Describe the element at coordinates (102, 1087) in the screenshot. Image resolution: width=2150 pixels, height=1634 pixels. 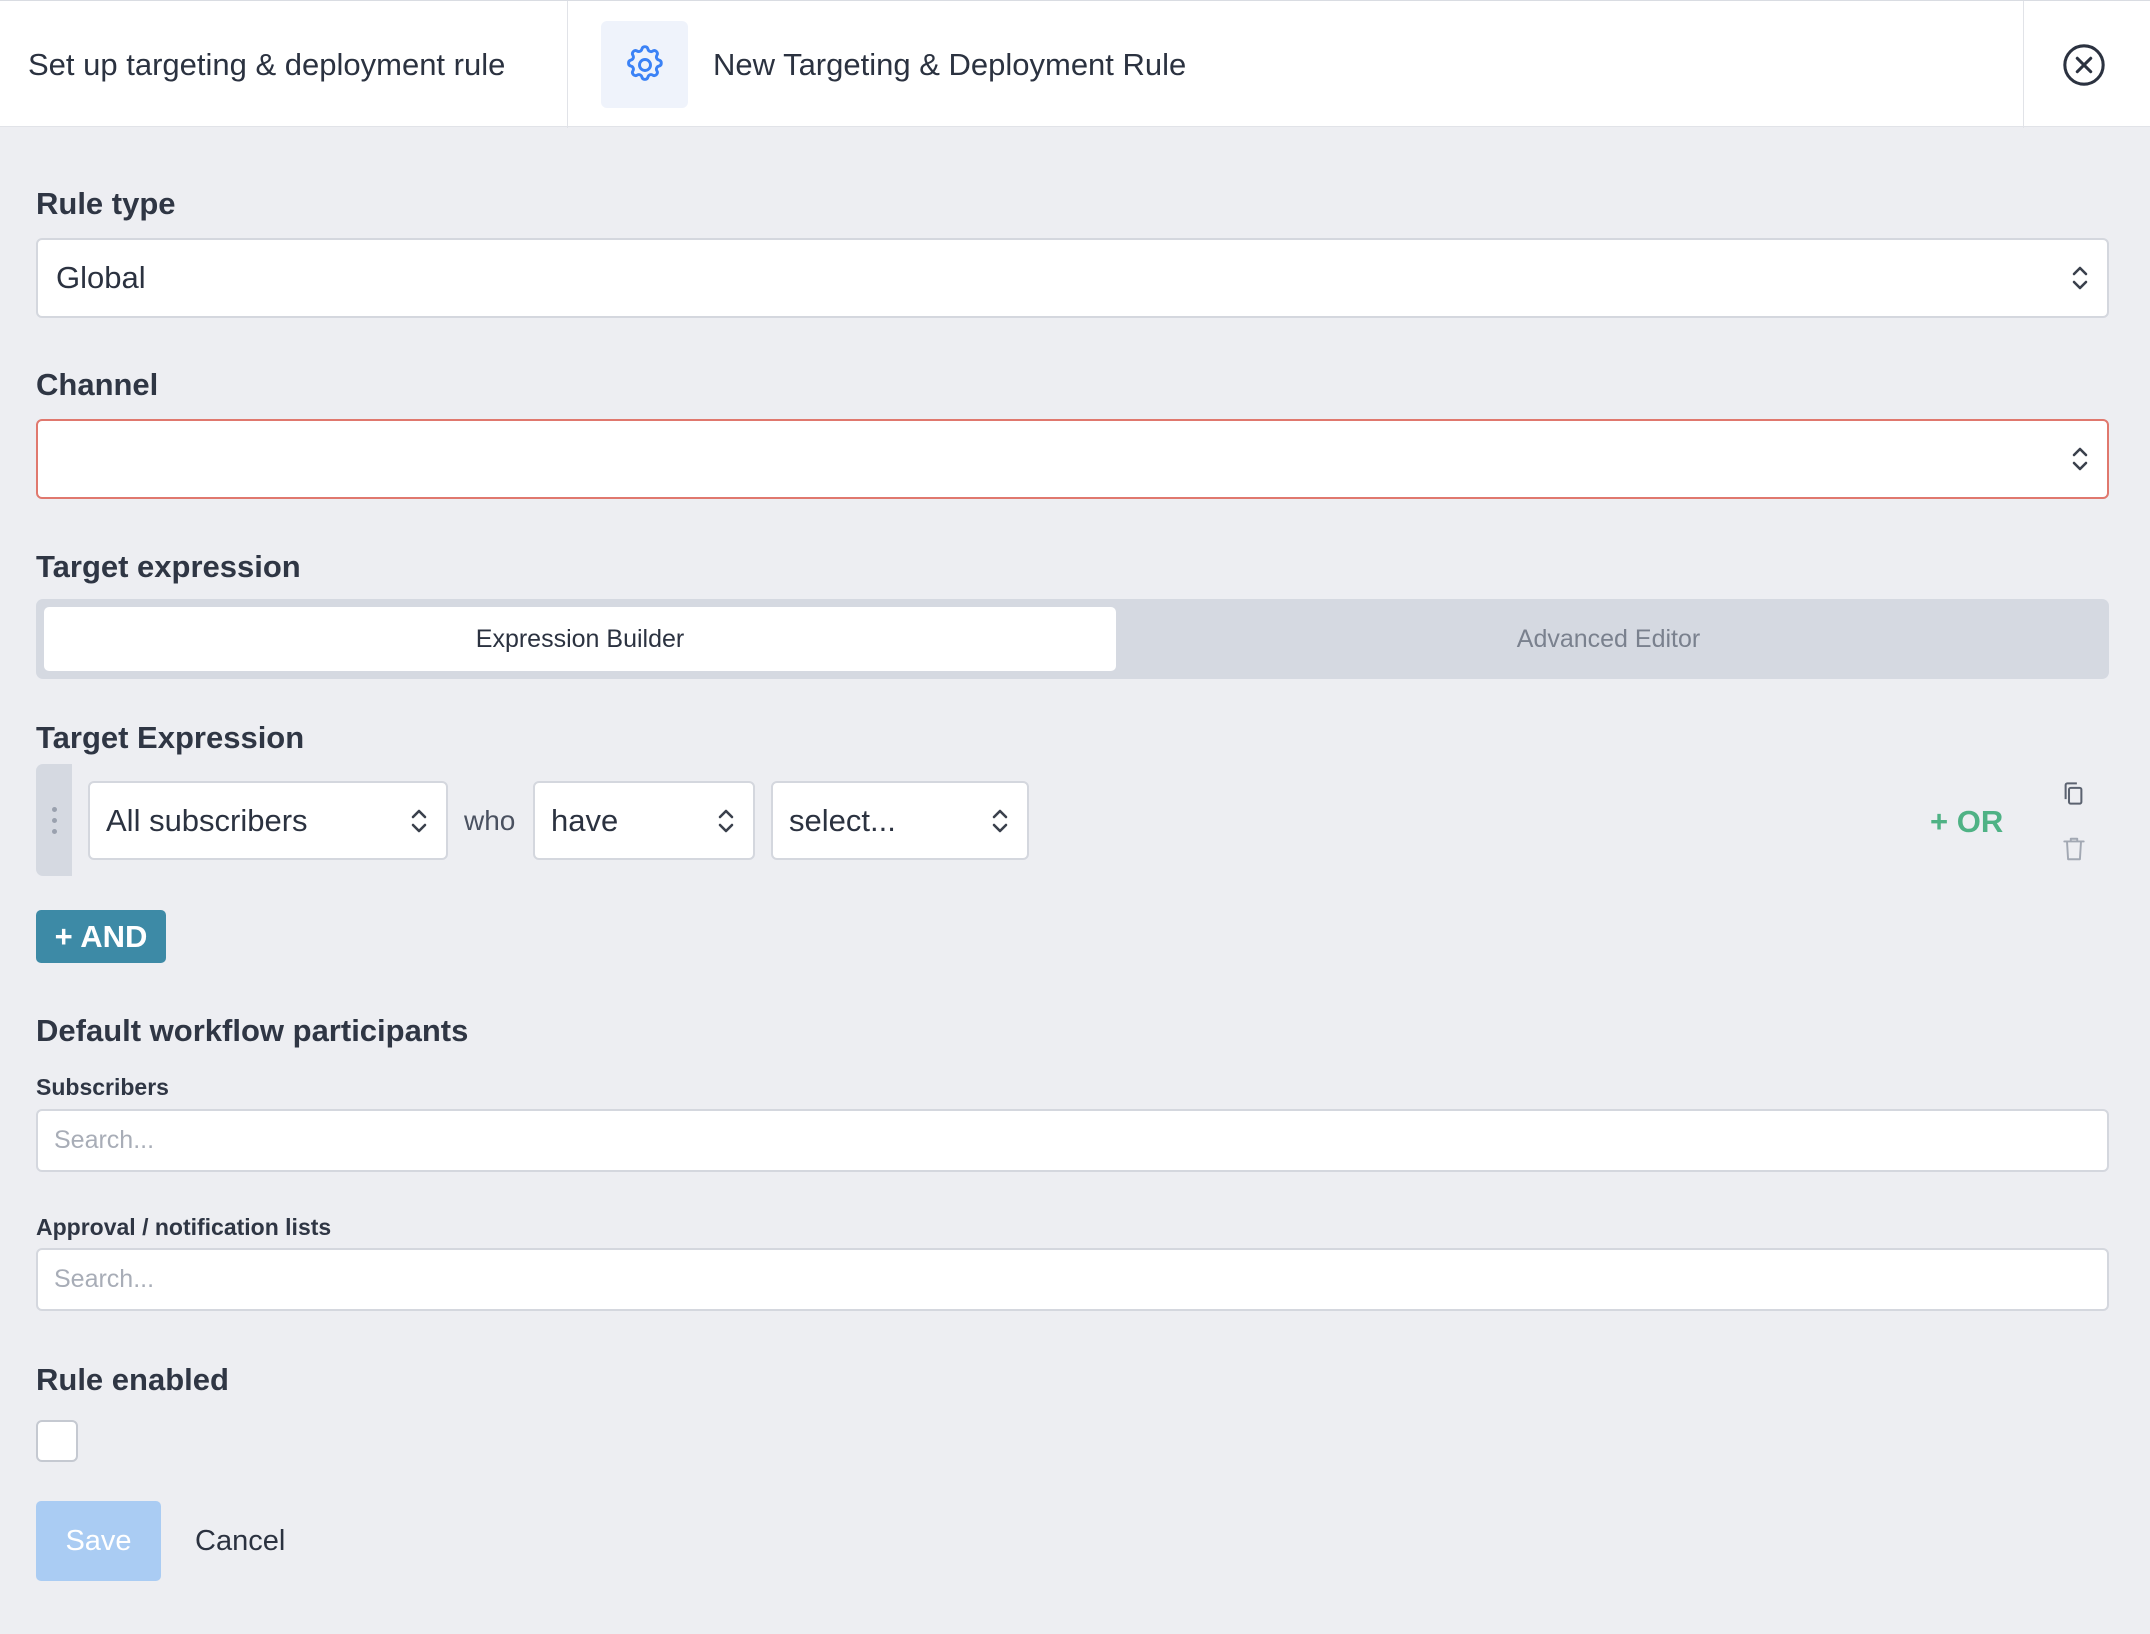
I see `subscribers-label: Subscribers` at that location.